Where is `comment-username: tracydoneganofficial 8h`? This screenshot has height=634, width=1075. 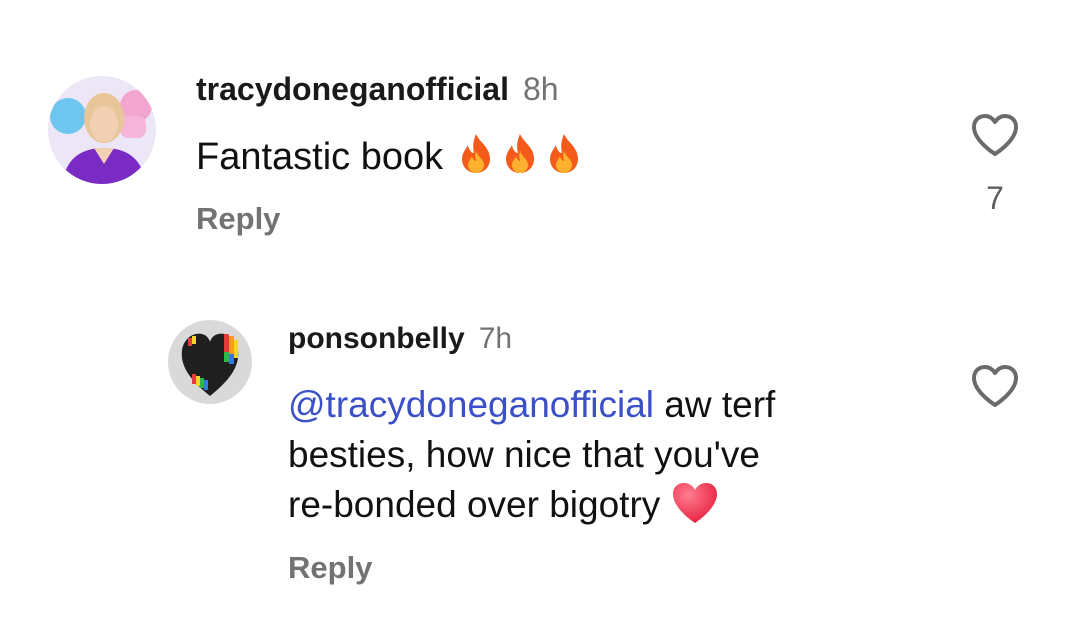
comment-username: tracydoneganofficial 8h is located at coordinates (377, 89).